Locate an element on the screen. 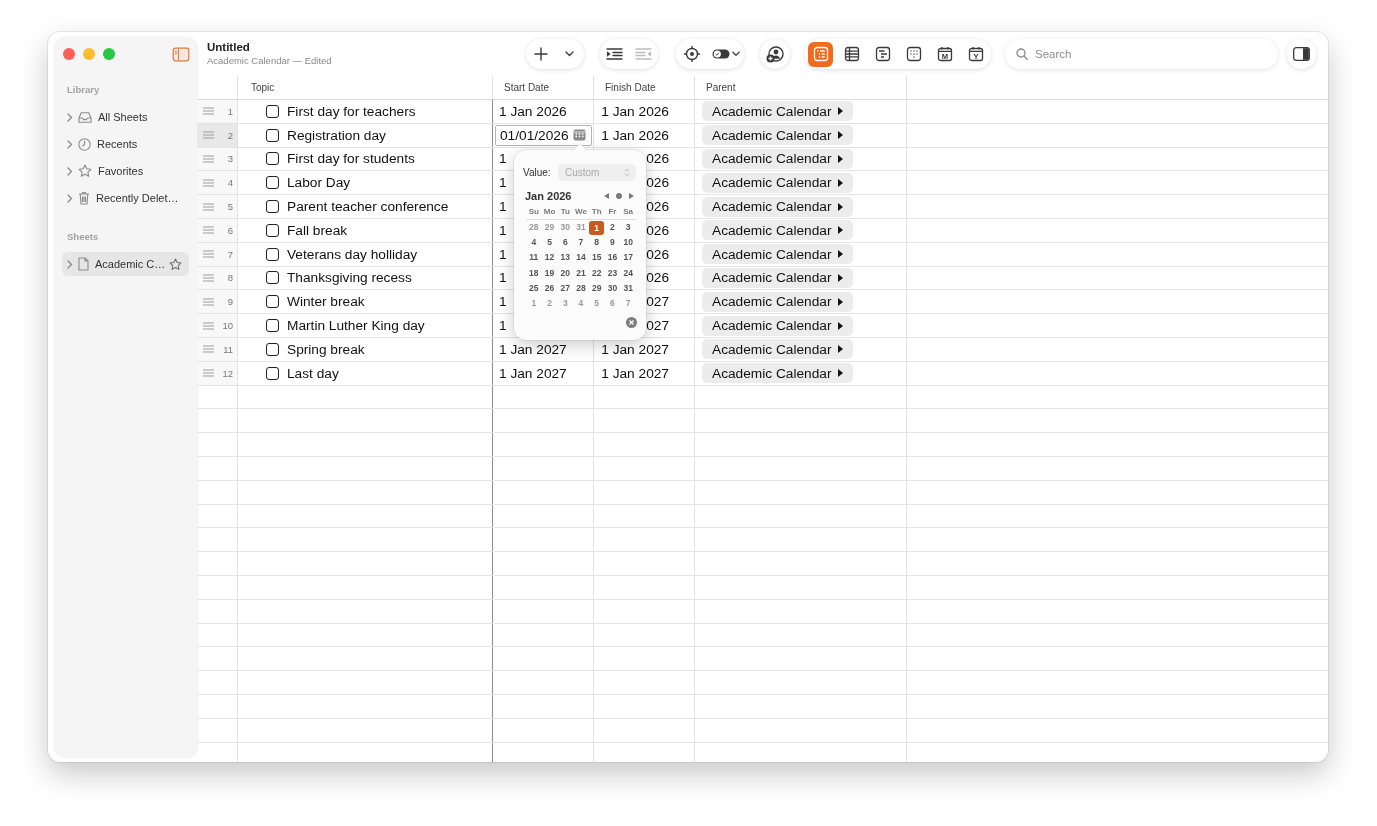  calendar-day: 28 is located at coordinates (581, 288).